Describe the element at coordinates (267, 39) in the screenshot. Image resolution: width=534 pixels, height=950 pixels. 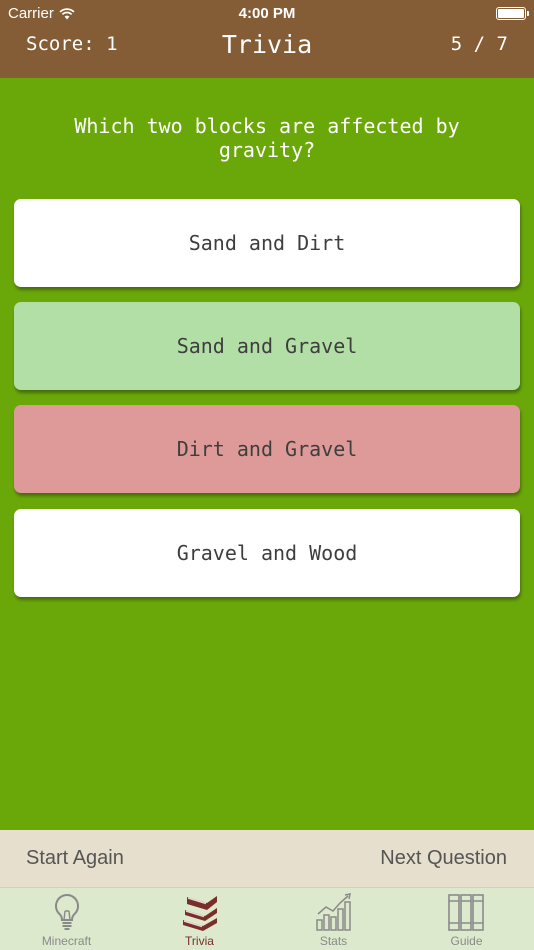
I see `header-bar: Carrier 4:00 PM Score: 1 Trivia 5 / 7` at that location.